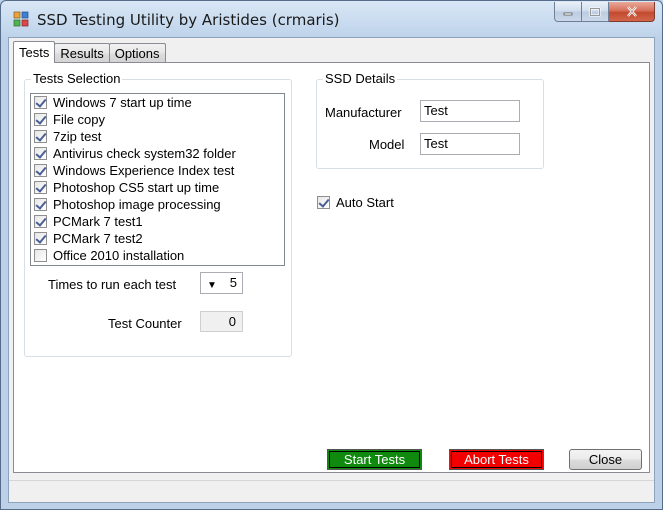 This screenshot has height=510, width=663. I want to click on test-label: Windows Experience Index test, so click(144, 170).